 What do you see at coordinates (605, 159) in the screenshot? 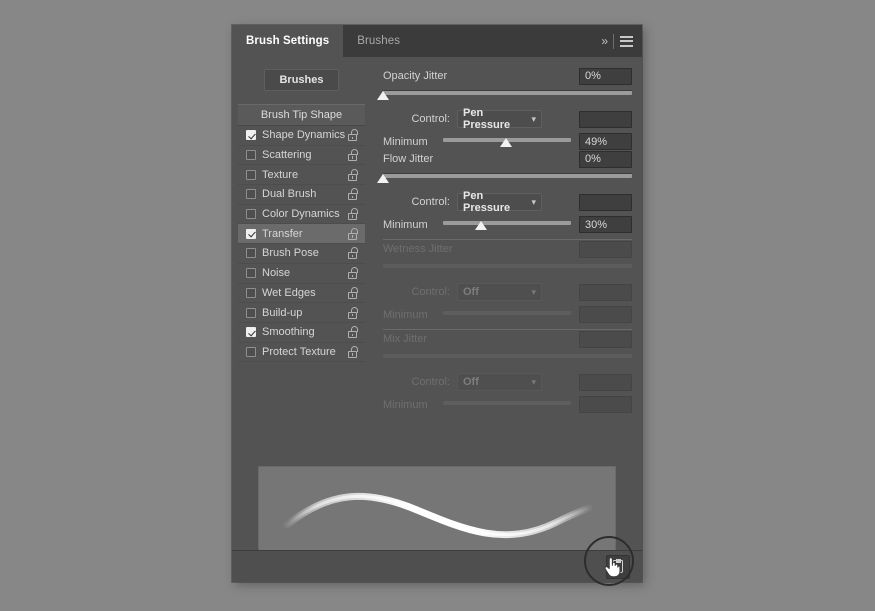
I see `flow-jitter-value: 0%` at bounding box center [605, 159].